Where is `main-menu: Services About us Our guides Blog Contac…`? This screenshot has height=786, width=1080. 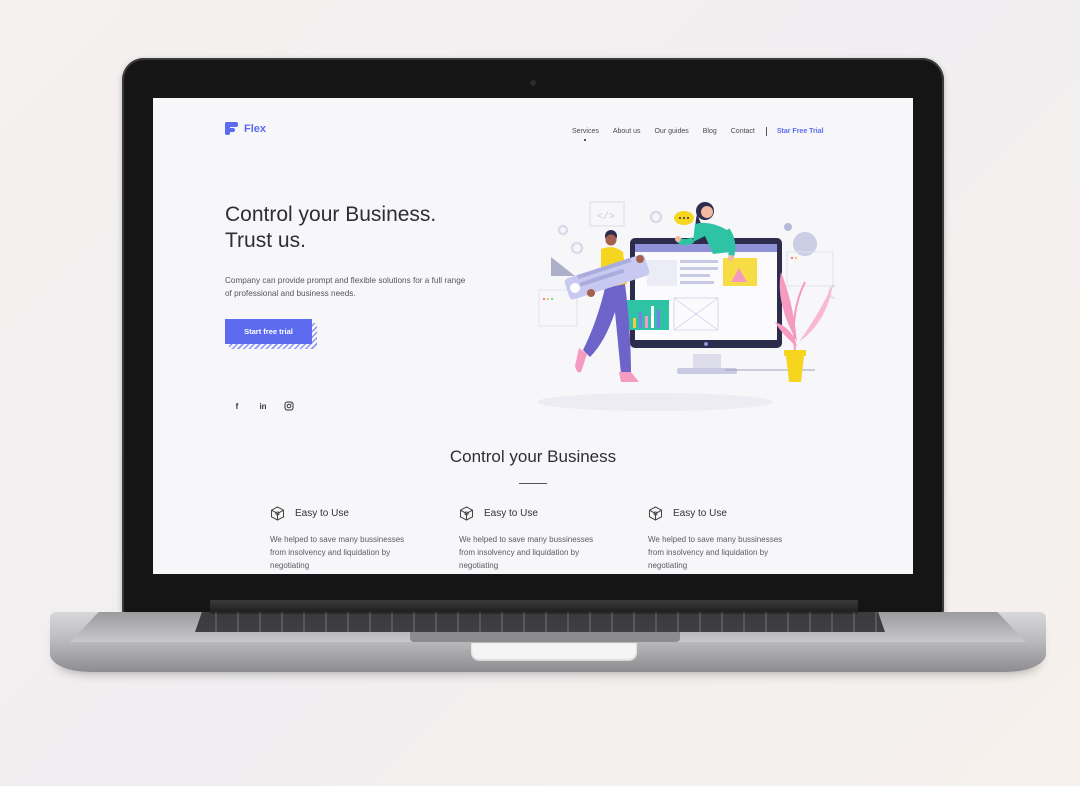 main-menu: Services About us Our guides Blog Contac… is located at coordinates (698, 131).